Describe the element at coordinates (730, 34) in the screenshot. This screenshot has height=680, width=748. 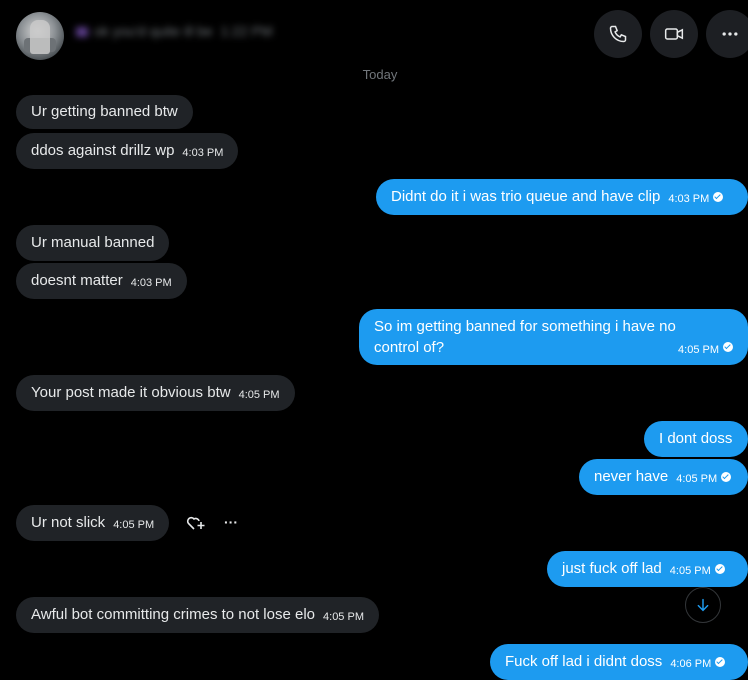
I see `more-icon` at that location.